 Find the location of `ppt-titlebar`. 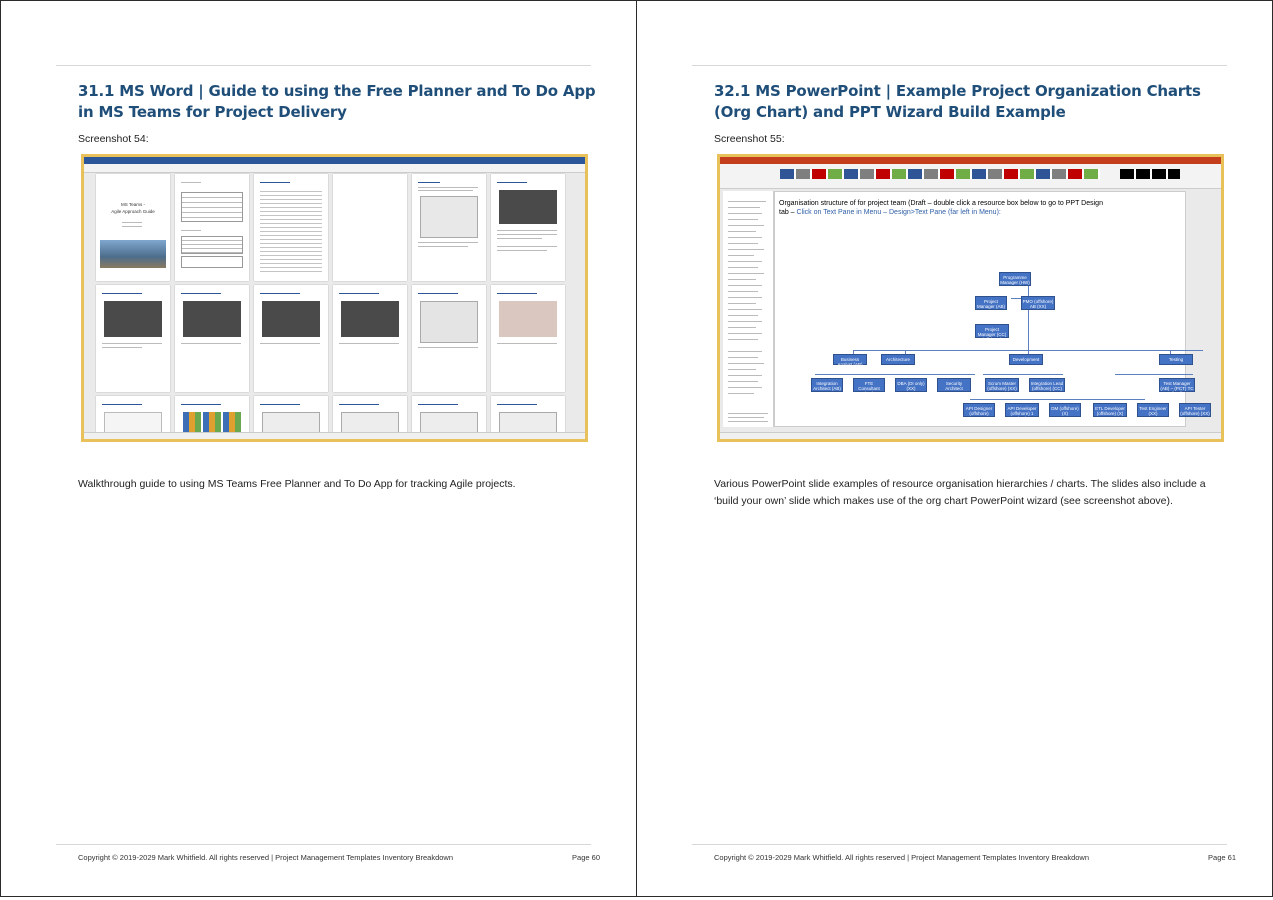

ppt-titlebar is located at coordinates (970, 160).